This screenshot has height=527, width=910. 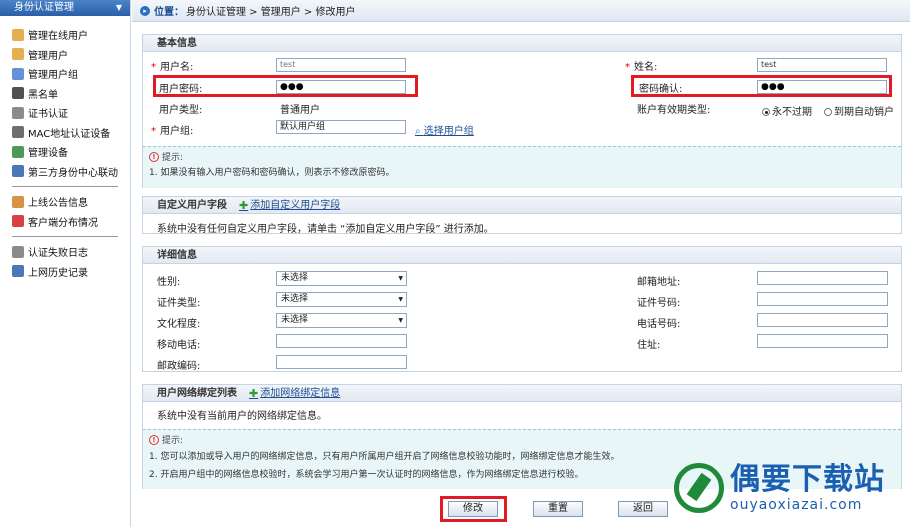 I want to click on email-label: 邮箱地址:, so click(x=659, y=282).